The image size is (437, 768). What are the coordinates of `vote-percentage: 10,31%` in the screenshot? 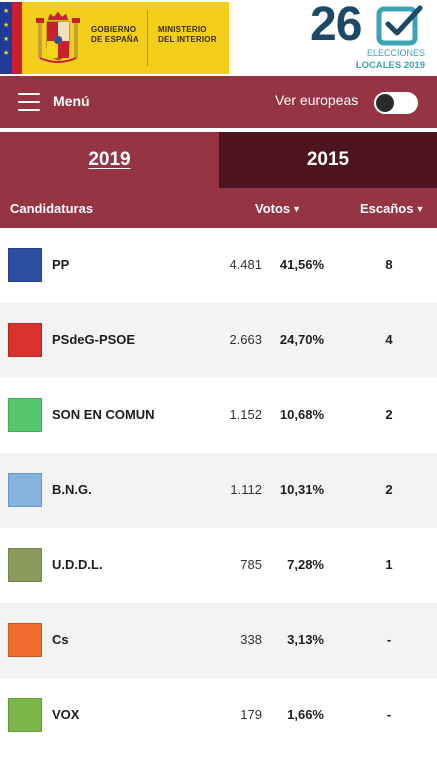 It's located at (301, 489).